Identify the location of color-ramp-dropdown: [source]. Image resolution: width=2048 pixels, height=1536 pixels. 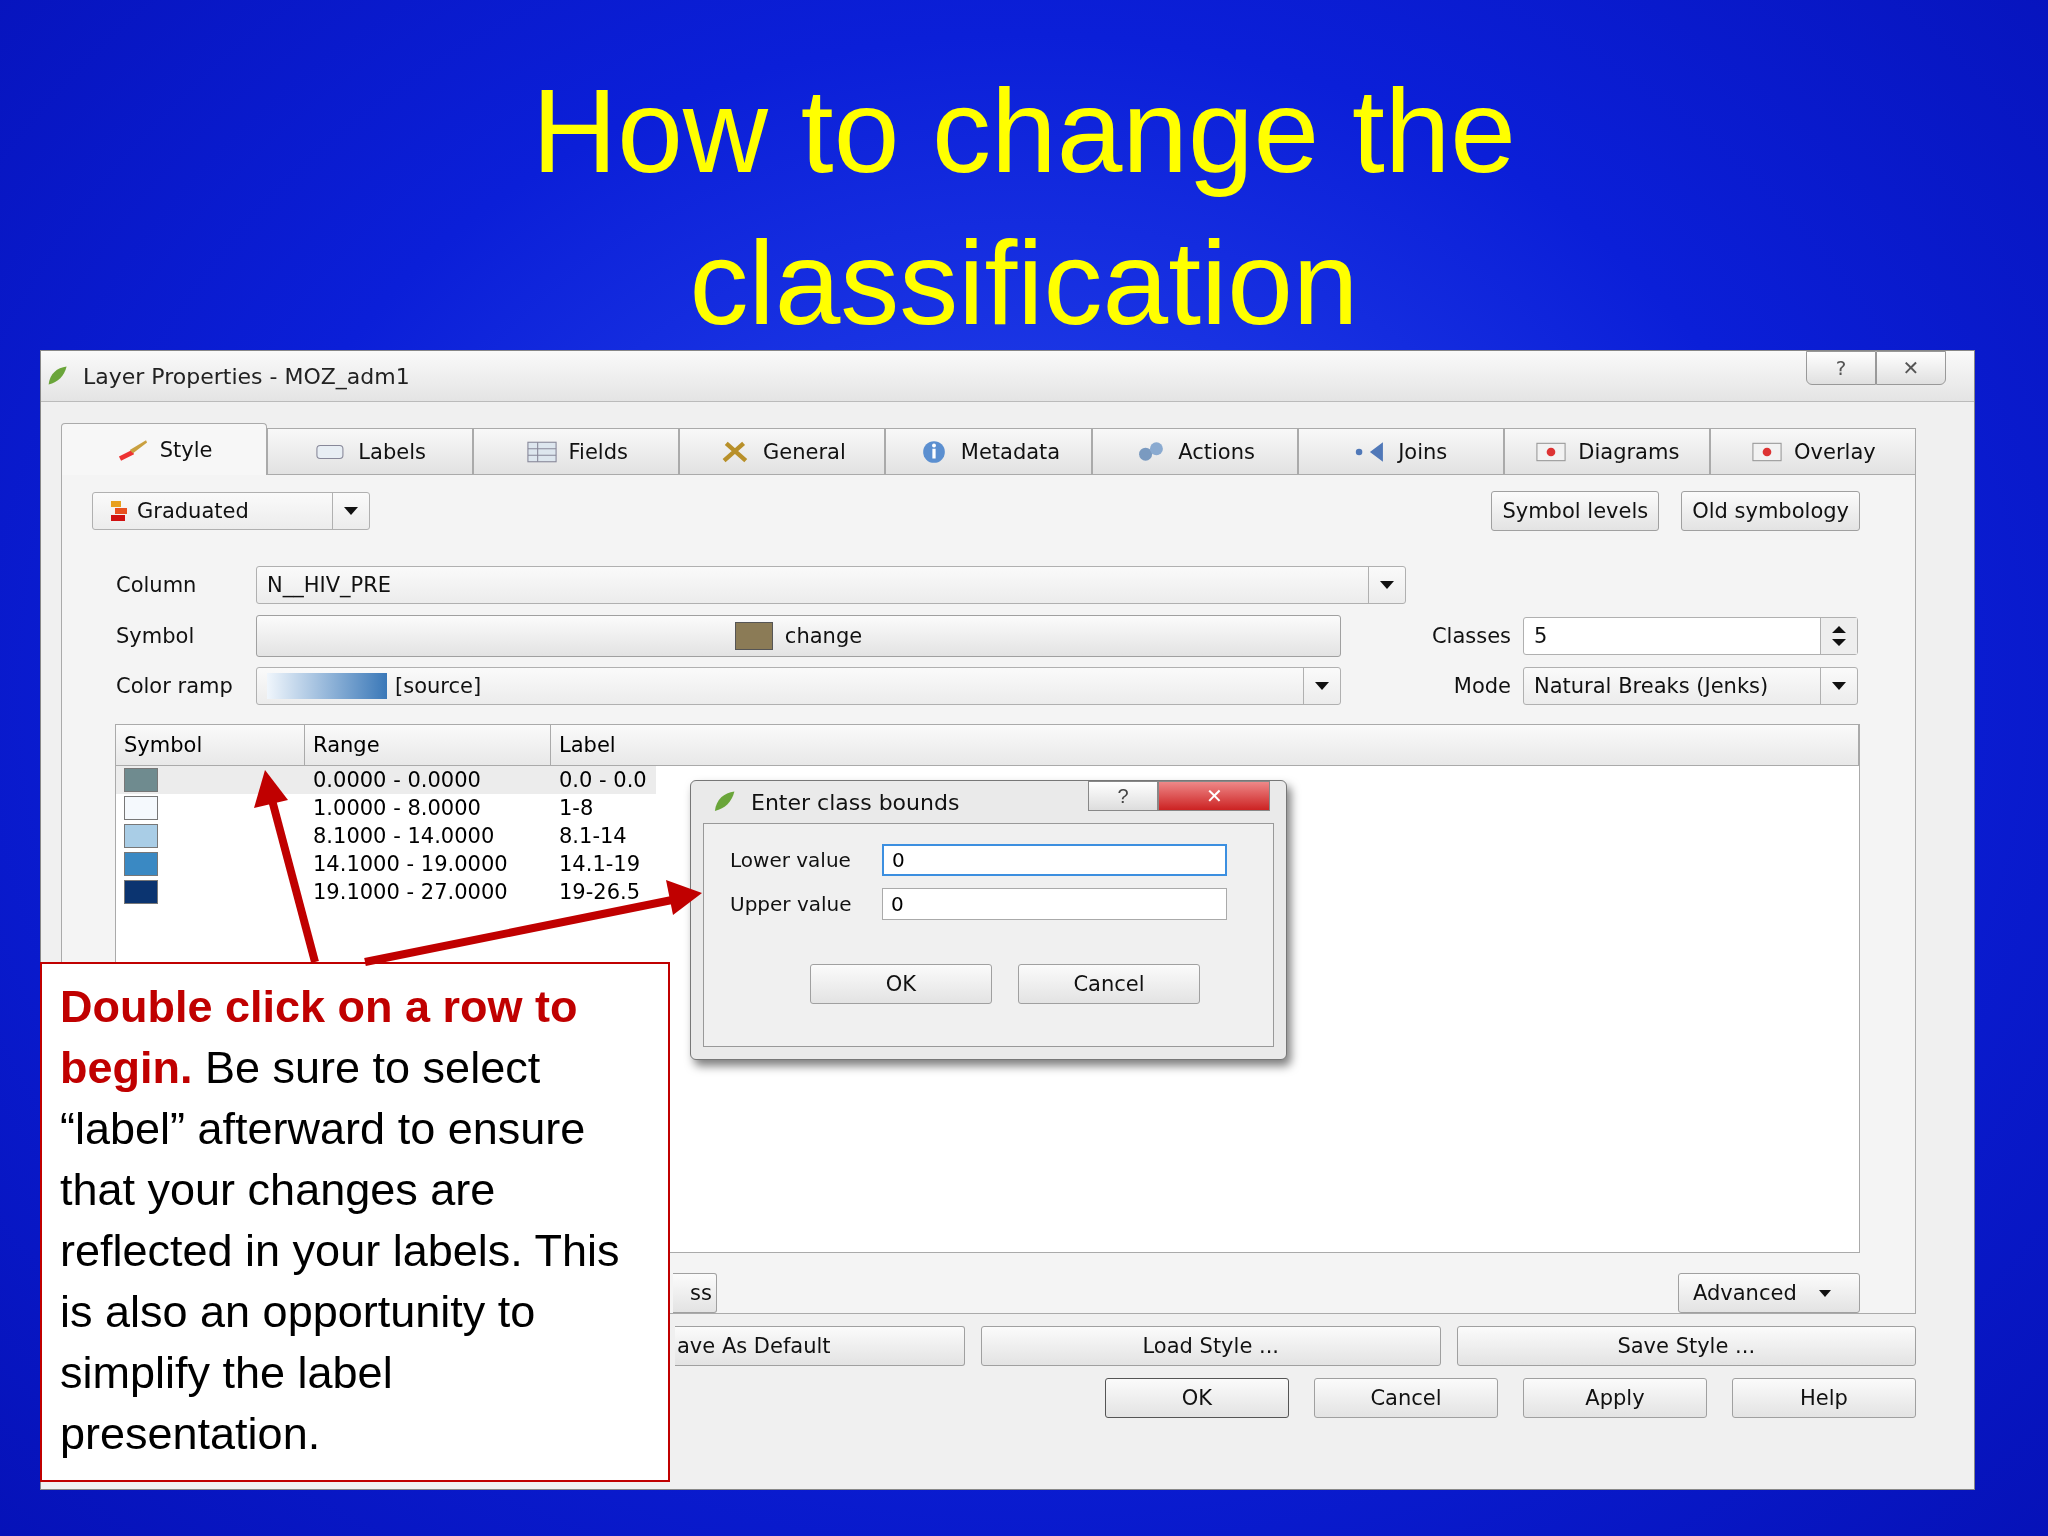
(798, 686).